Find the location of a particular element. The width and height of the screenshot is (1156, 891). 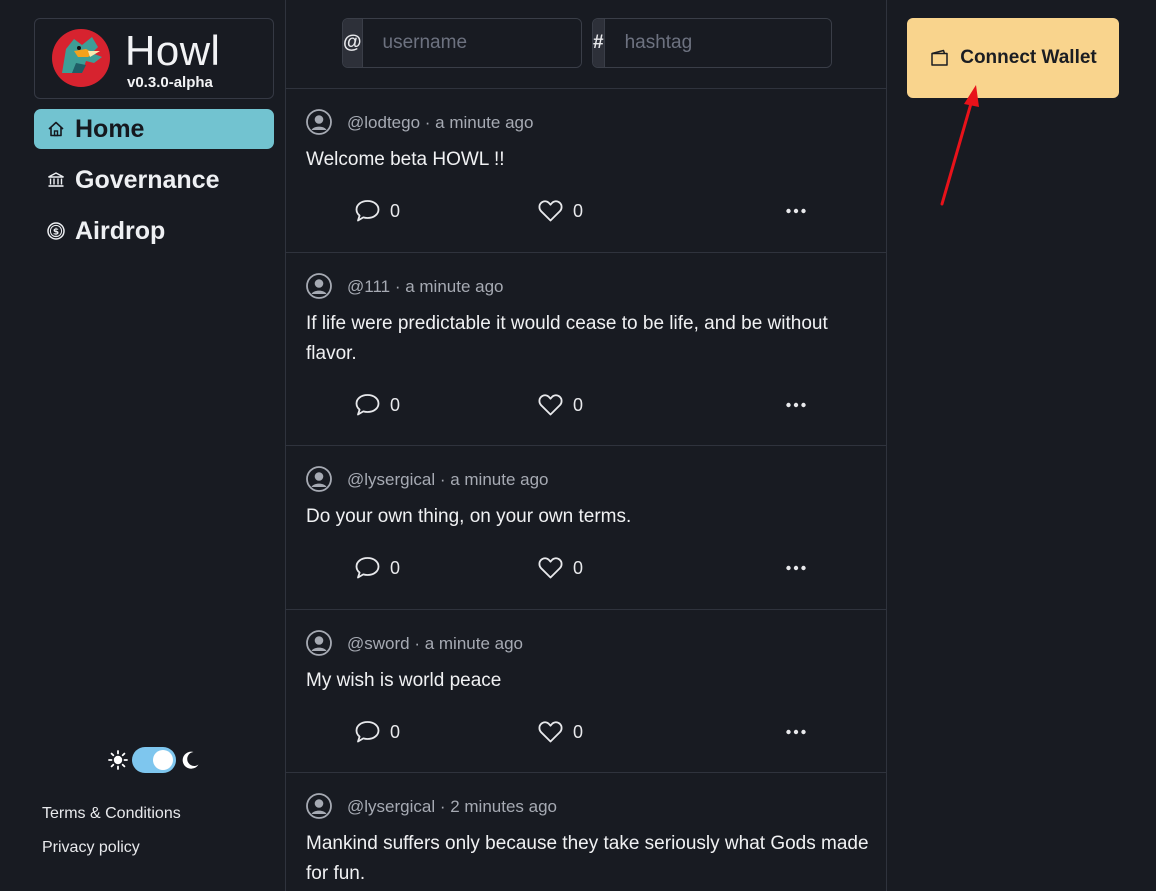

coin-icon: $ is located at coordinates (56, 231).